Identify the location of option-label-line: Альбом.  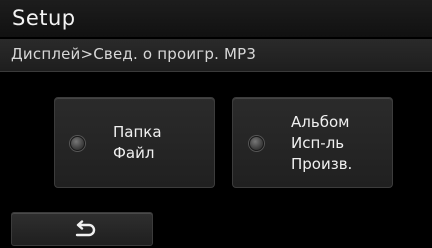
(320, 122).